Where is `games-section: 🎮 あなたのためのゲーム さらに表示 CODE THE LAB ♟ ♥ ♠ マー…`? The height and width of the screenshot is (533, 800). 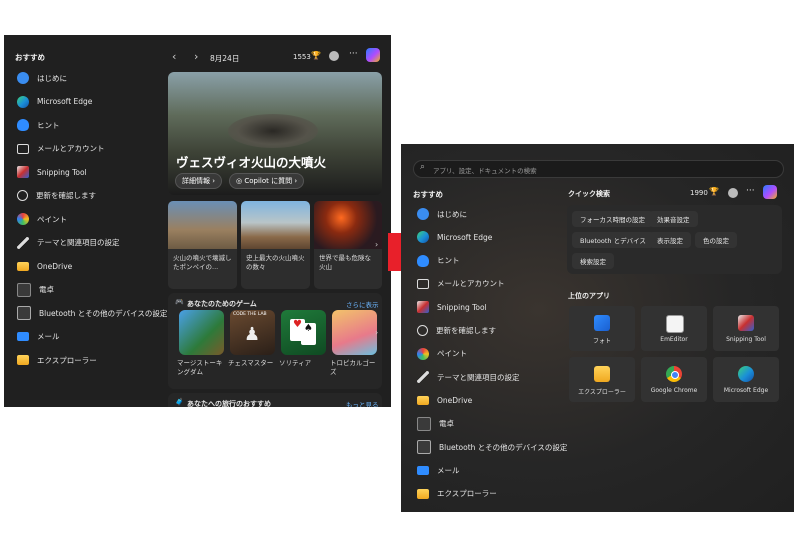 games-section: 🎮 あなたのためのゲーム さらに表示 CODE THE LAB ♟ ♥ ♠ マー… is located at coordinates (275, 341).